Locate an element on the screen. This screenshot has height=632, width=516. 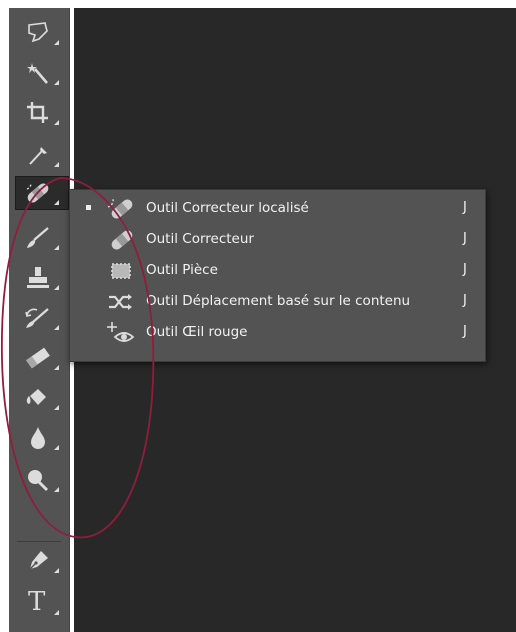
tools-panel: T is located at coordinates (39, 320).